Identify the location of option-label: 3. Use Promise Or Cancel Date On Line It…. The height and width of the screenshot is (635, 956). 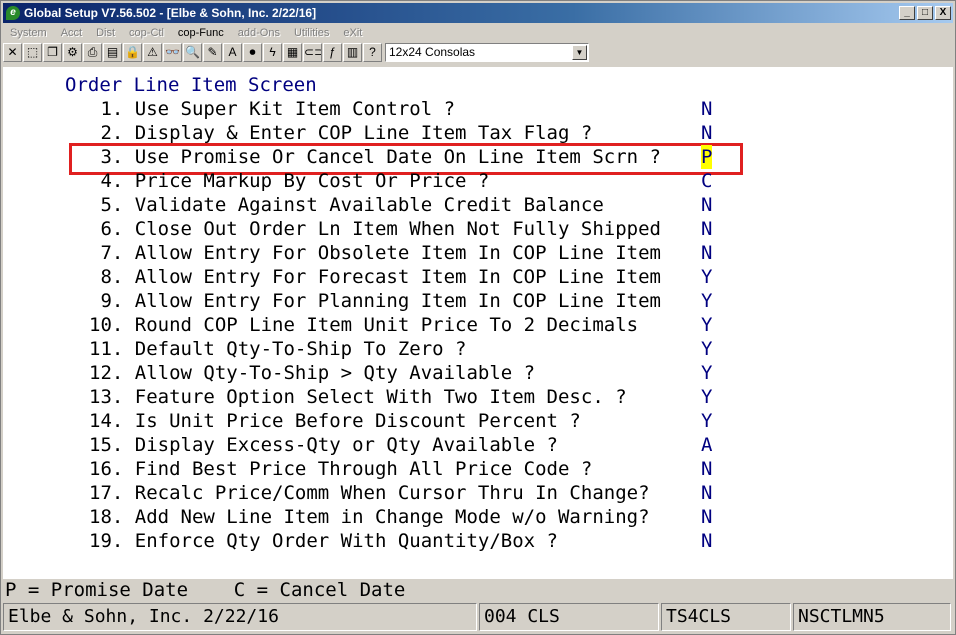
(375, 157).